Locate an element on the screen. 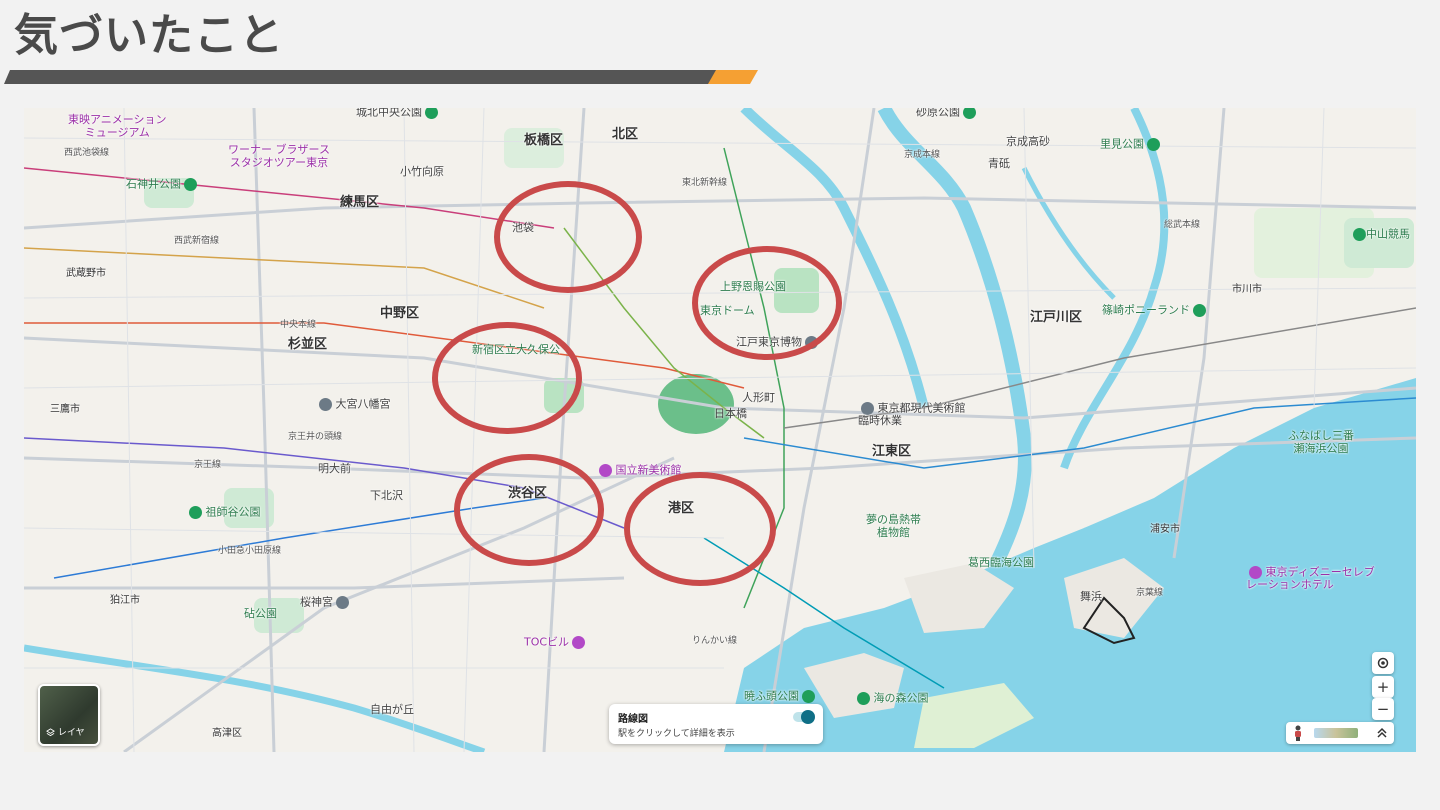 This screenshot has height=810, width=1440. place-nakayama-racecourse: 中山競馬 is located at coordinates (1380, 234).